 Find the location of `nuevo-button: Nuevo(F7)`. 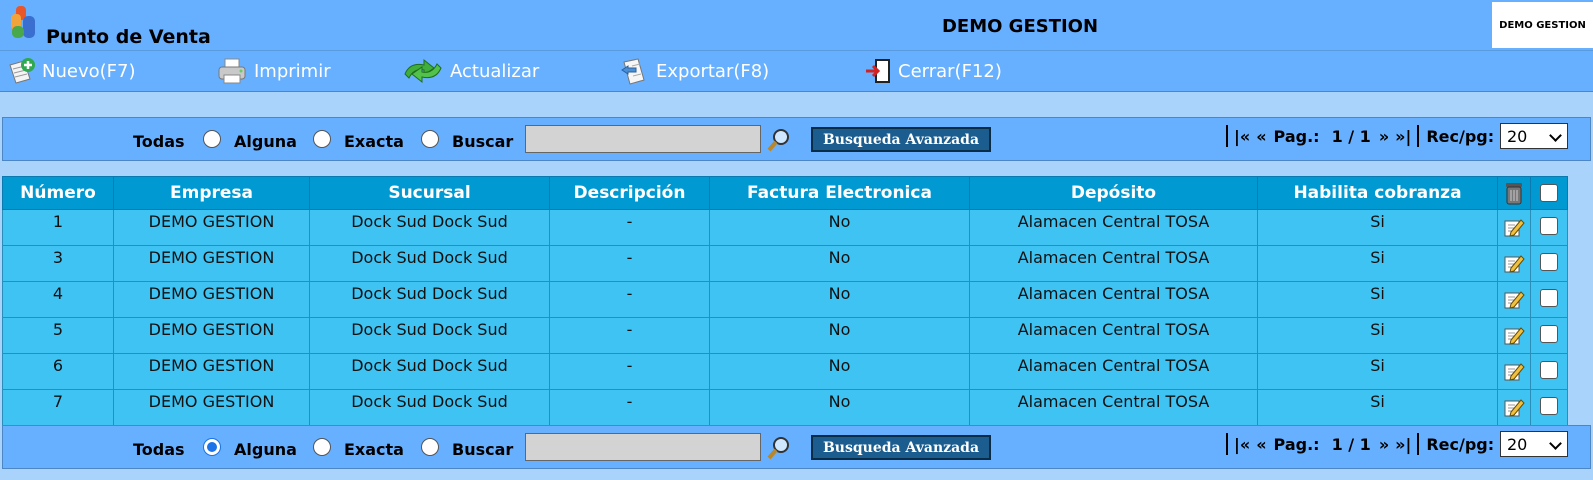

nuevo-button: Nuevo(F7) is located at coordinates (70, 71).